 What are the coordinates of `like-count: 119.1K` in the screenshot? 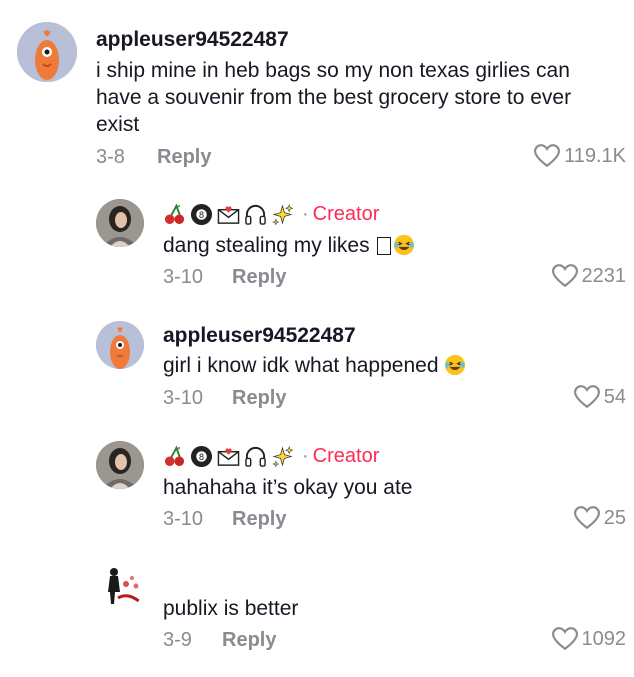 It's located at (595, 155).